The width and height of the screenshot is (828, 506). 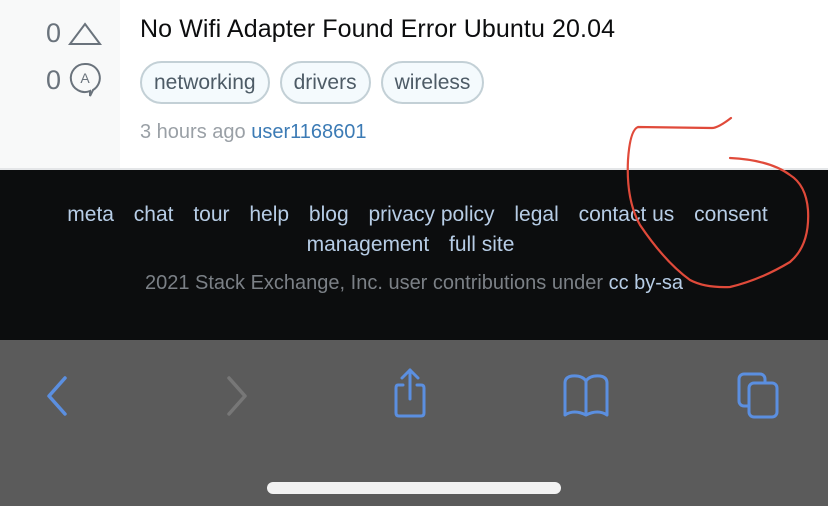 I want to click on footer-link-blog: blog, so click(x=329, y=214).